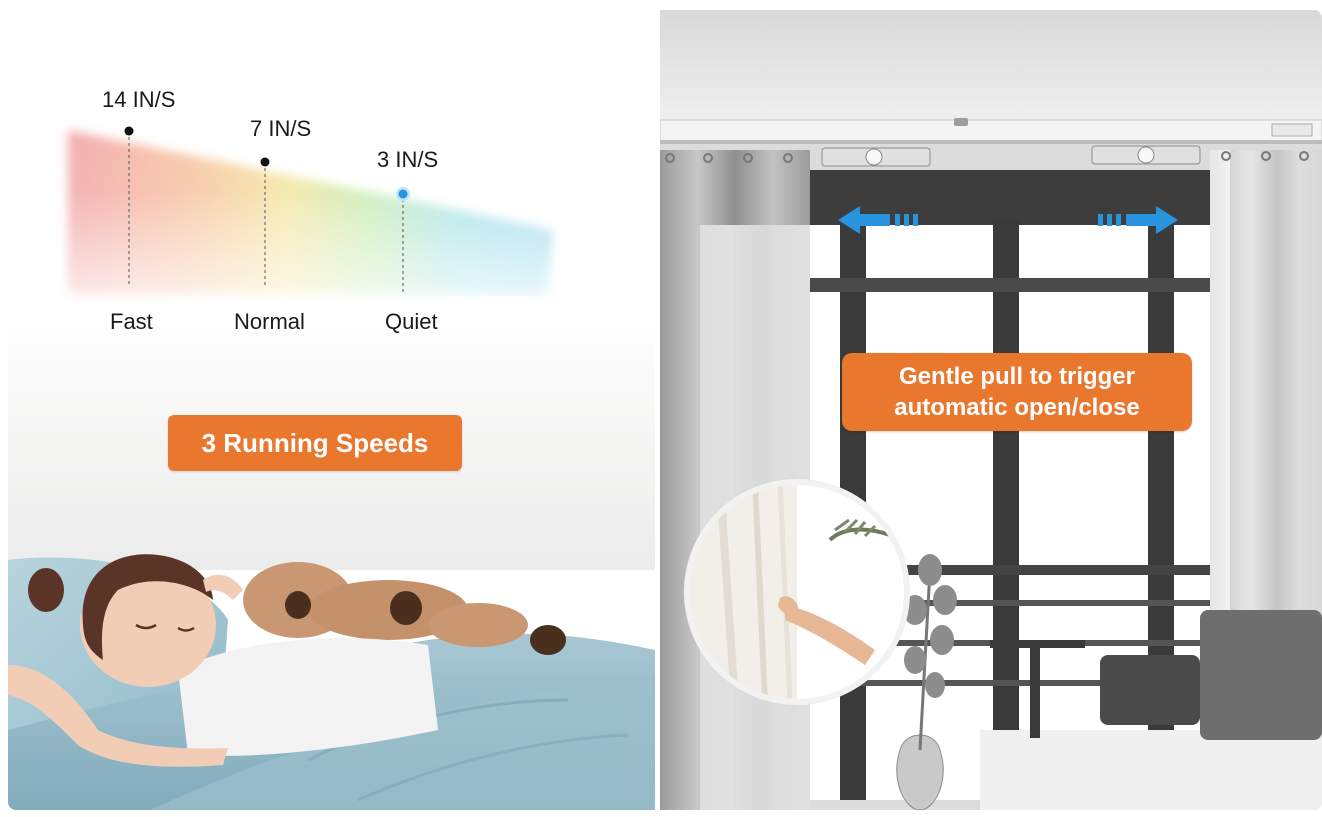 This screenshot has height=817, width=1322. Describe the element at coordinates (1016, 376) in the screenshot. I see `gentle-pull-line1: Gentle pull to trigger` at that location.